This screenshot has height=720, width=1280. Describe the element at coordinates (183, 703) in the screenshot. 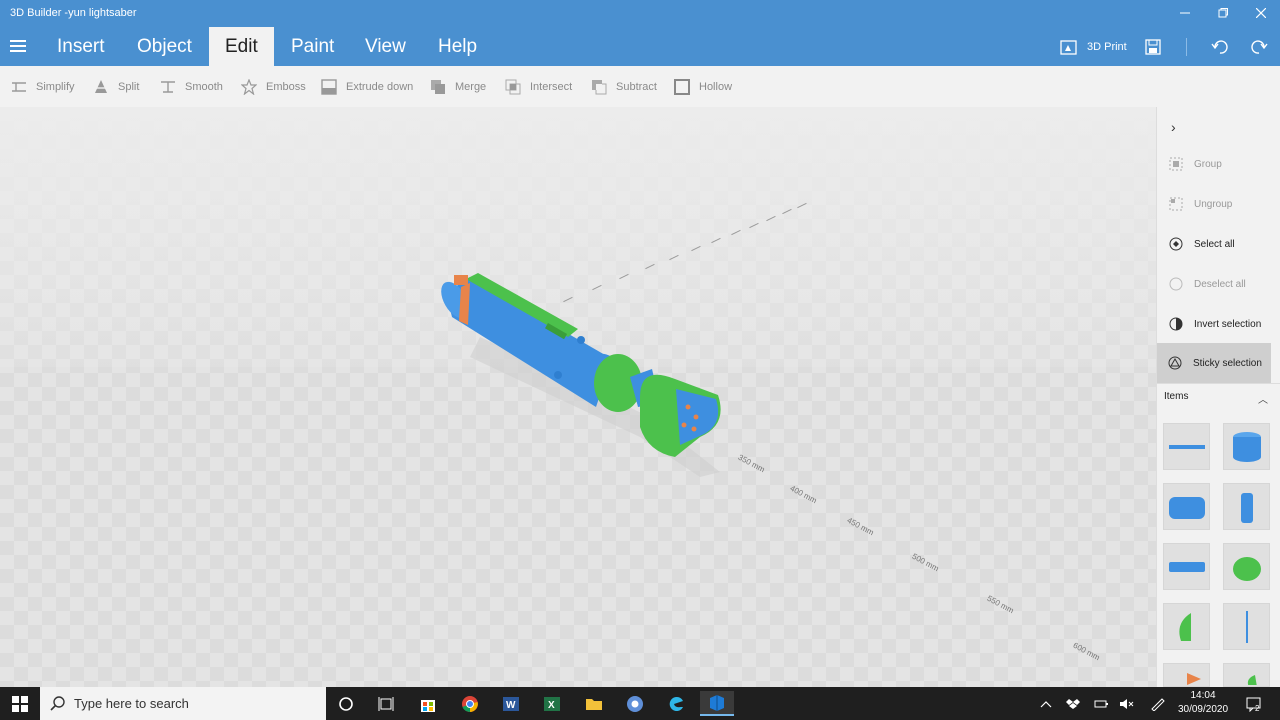

I see `taskbar-search-box: Type here to search` at that location.